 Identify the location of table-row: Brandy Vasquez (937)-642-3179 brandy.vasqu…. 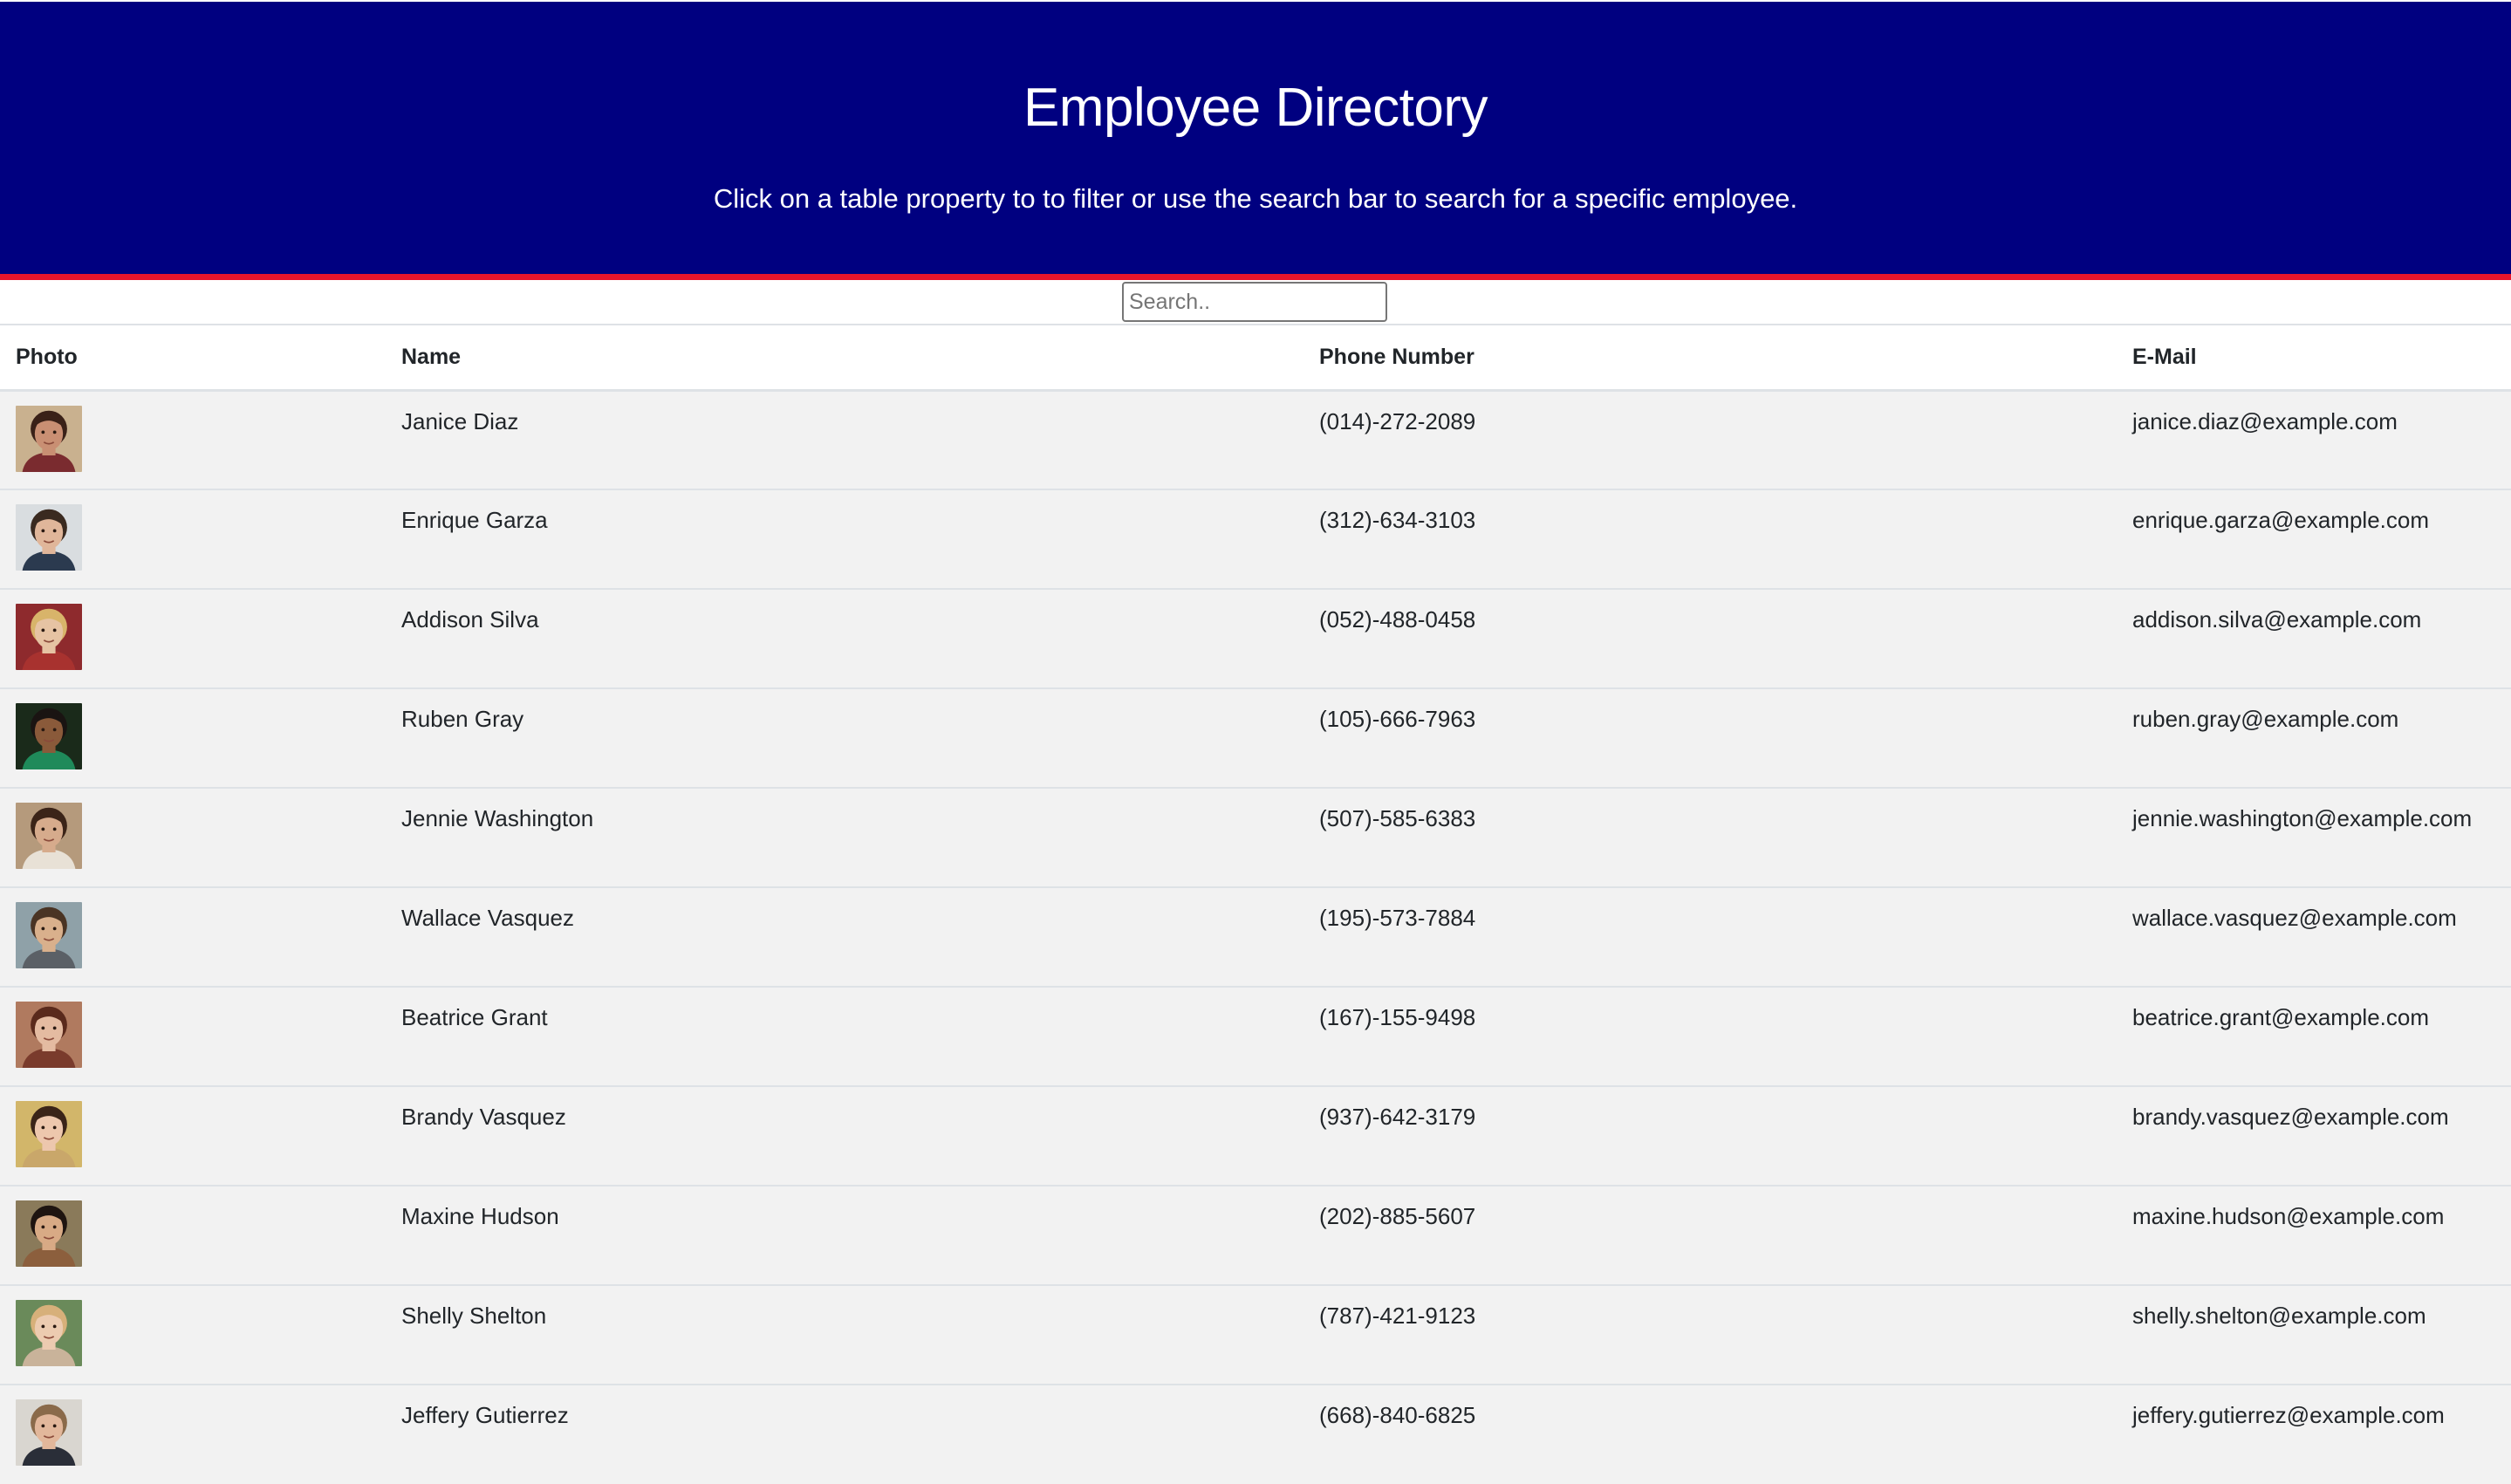
(1255, 1136).